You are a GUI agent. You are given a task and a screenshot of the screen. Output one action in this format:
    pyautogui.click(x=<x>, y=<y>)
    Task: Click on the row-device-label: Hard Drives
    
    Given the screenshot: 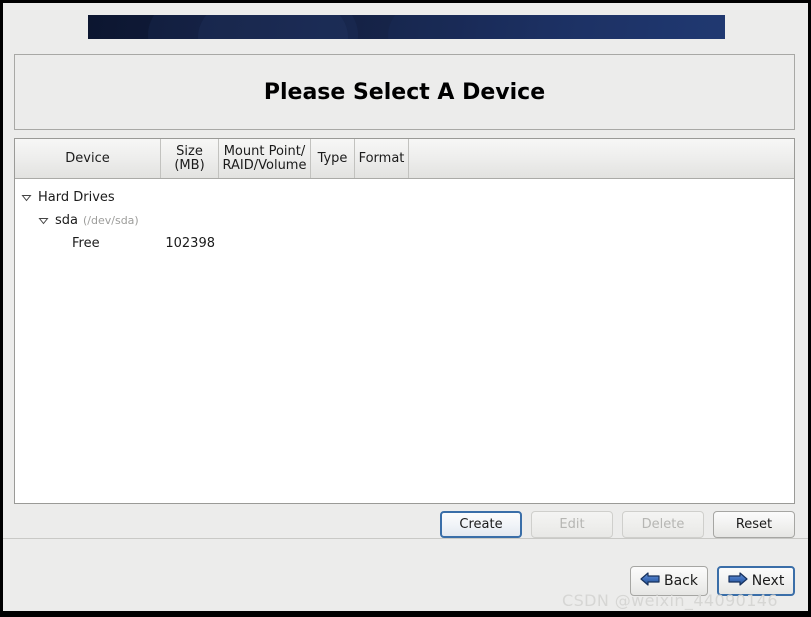 What is the action you would take?
    pyautogui.click(x=76, y=197)
    